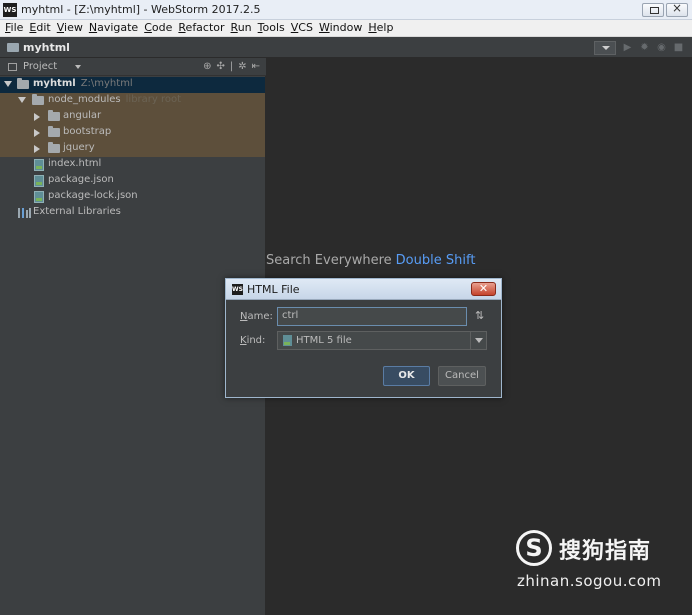  I want to click on dialog-title: HTML File, so click(273, 289).